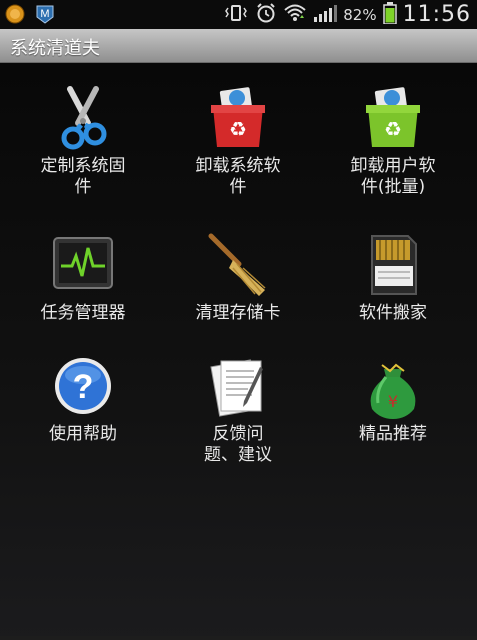 This screenshot has width=477, height=640. What do you see at coordinates (15, 16) in the screenshot?
I see `notification-dot-icon` at bounding box center [15, 16].